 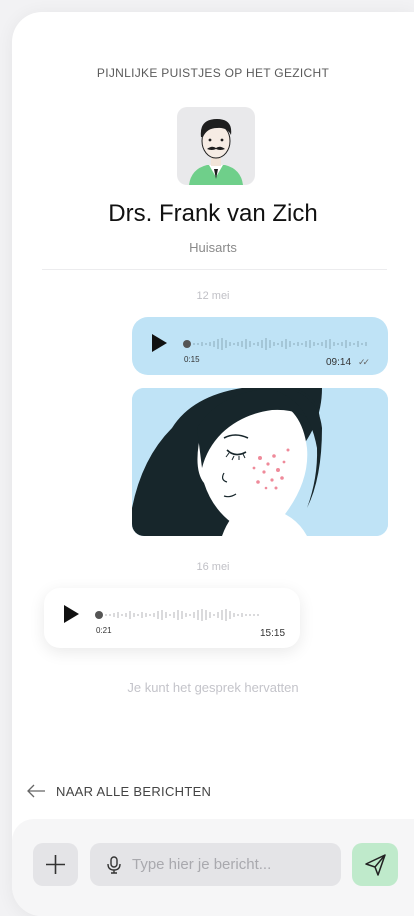 What do you see at coordinates (36, 791) in the screenshot?
I see `arrow-left-icon` at bounding box center [36, 791].